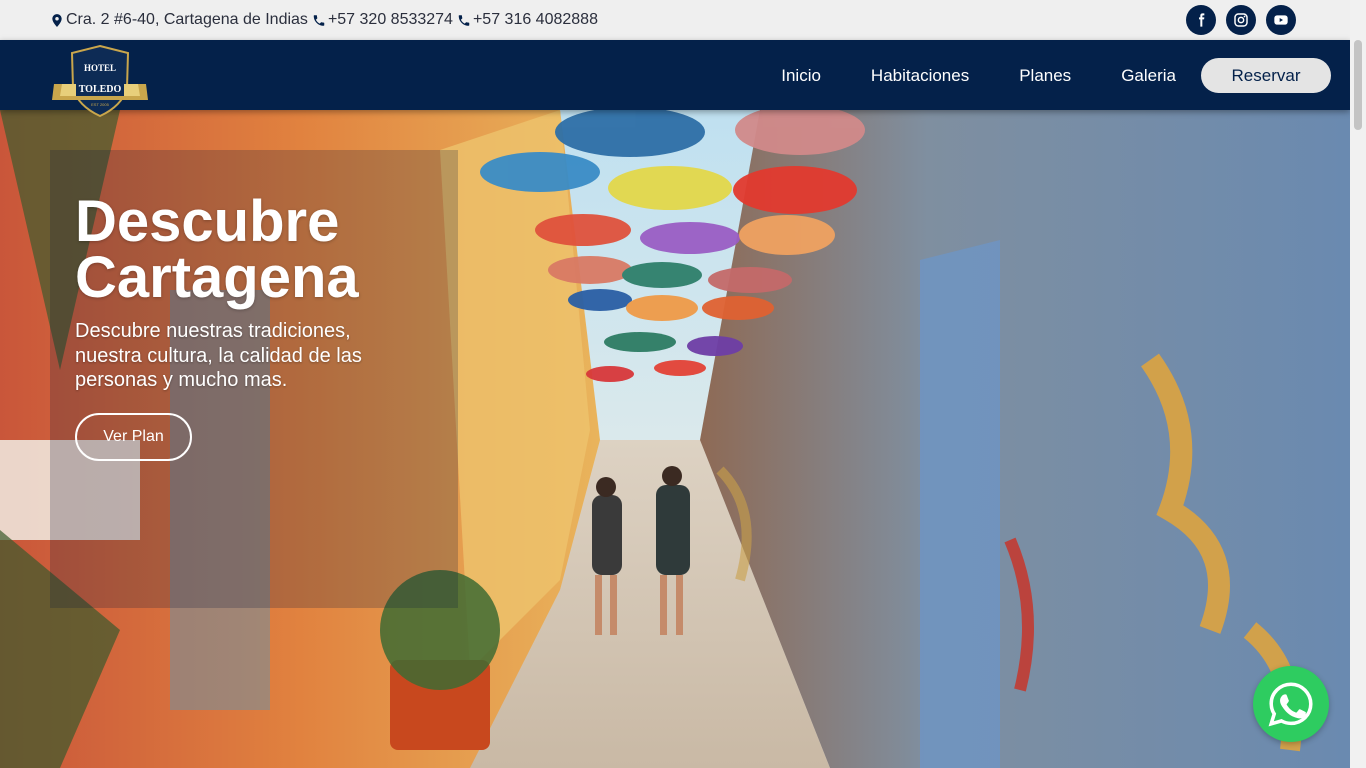  What do you see at coordinates (187, 19) in the screenshot?
I see `address-text: Cra. 2 #6-40, Cartagena de Indias` at bounding box center [187, 19].